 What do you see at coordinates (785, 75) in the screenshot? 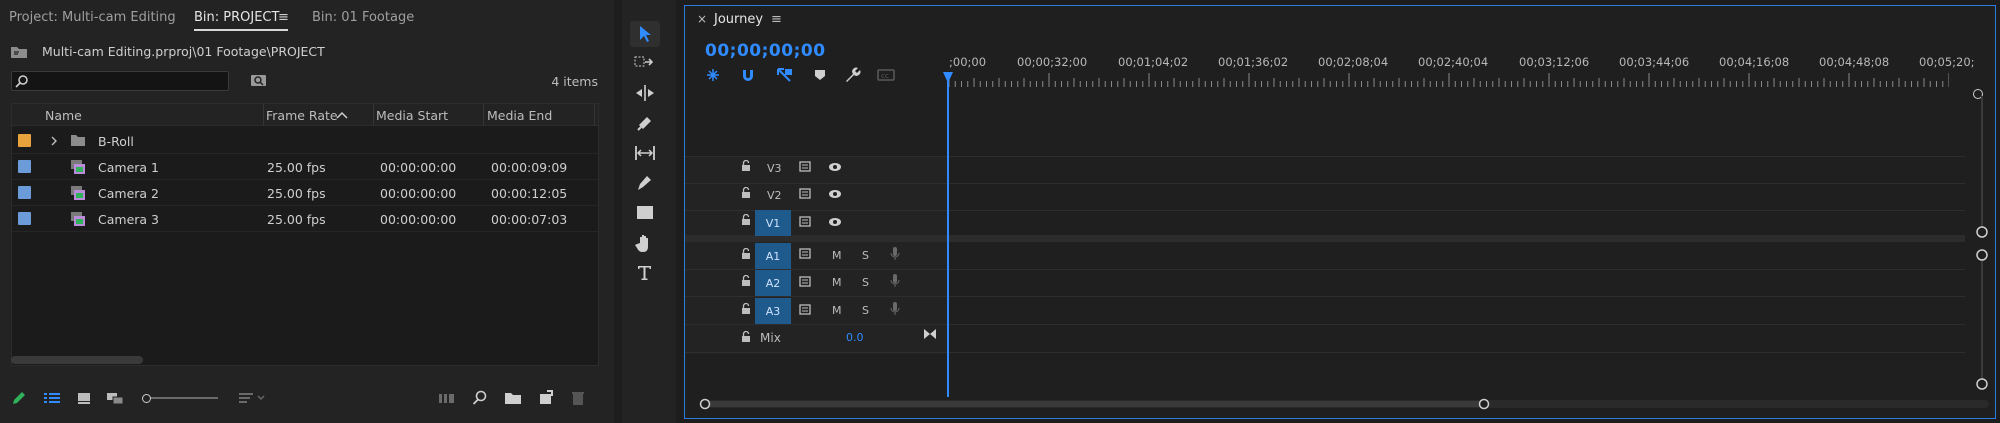
I see `linked-selection-icon` at bounding box center [785, 75].